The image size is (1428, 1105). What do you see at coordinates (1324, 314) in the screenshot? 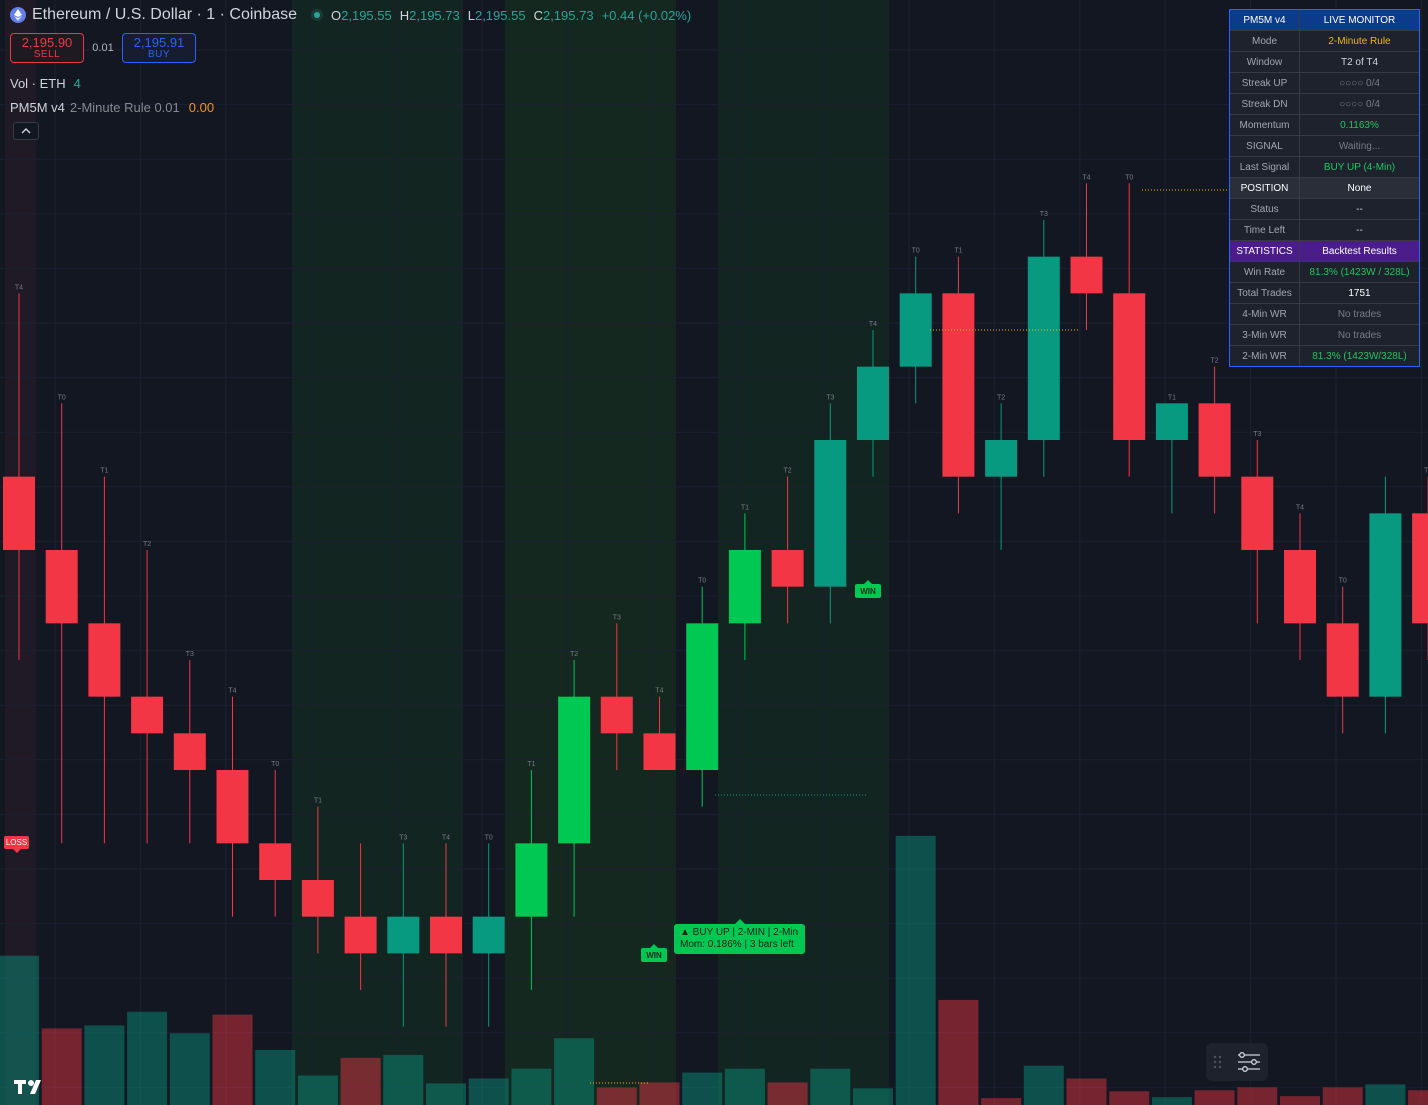
I see `monitor-row-4min-wr: 4-Min WR No trades` at bounding box center [1324, 314].